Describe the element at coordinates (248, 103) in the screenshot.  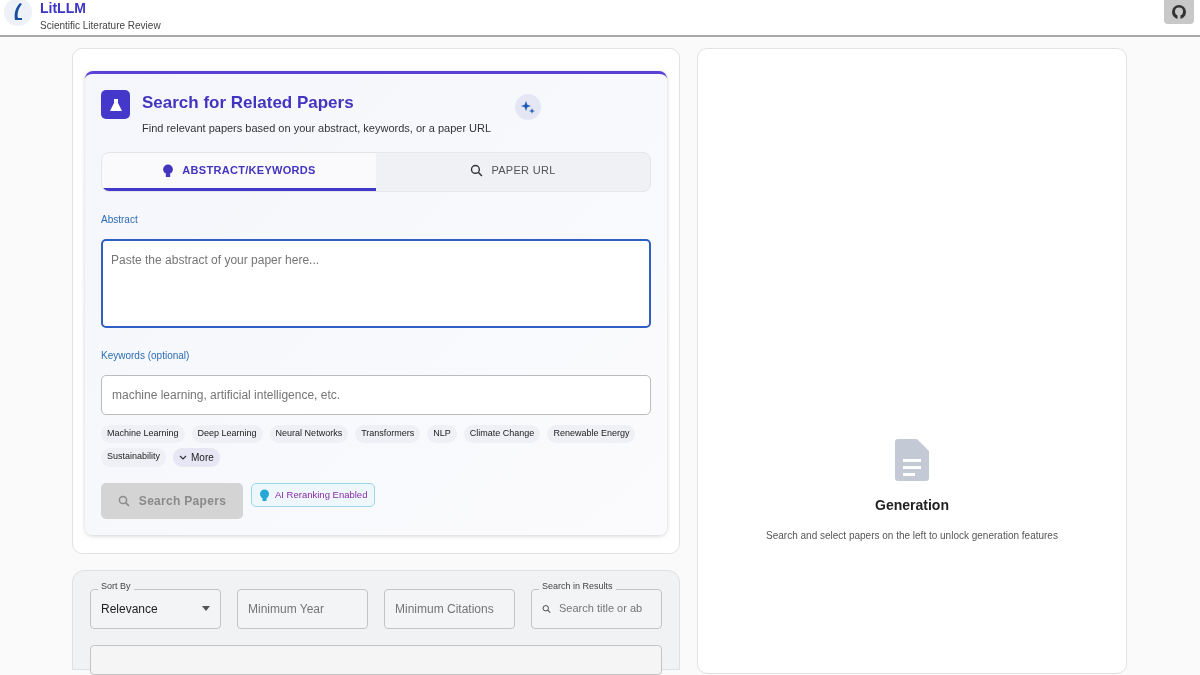
I see `card-title: Search for Related Papers` at that location.